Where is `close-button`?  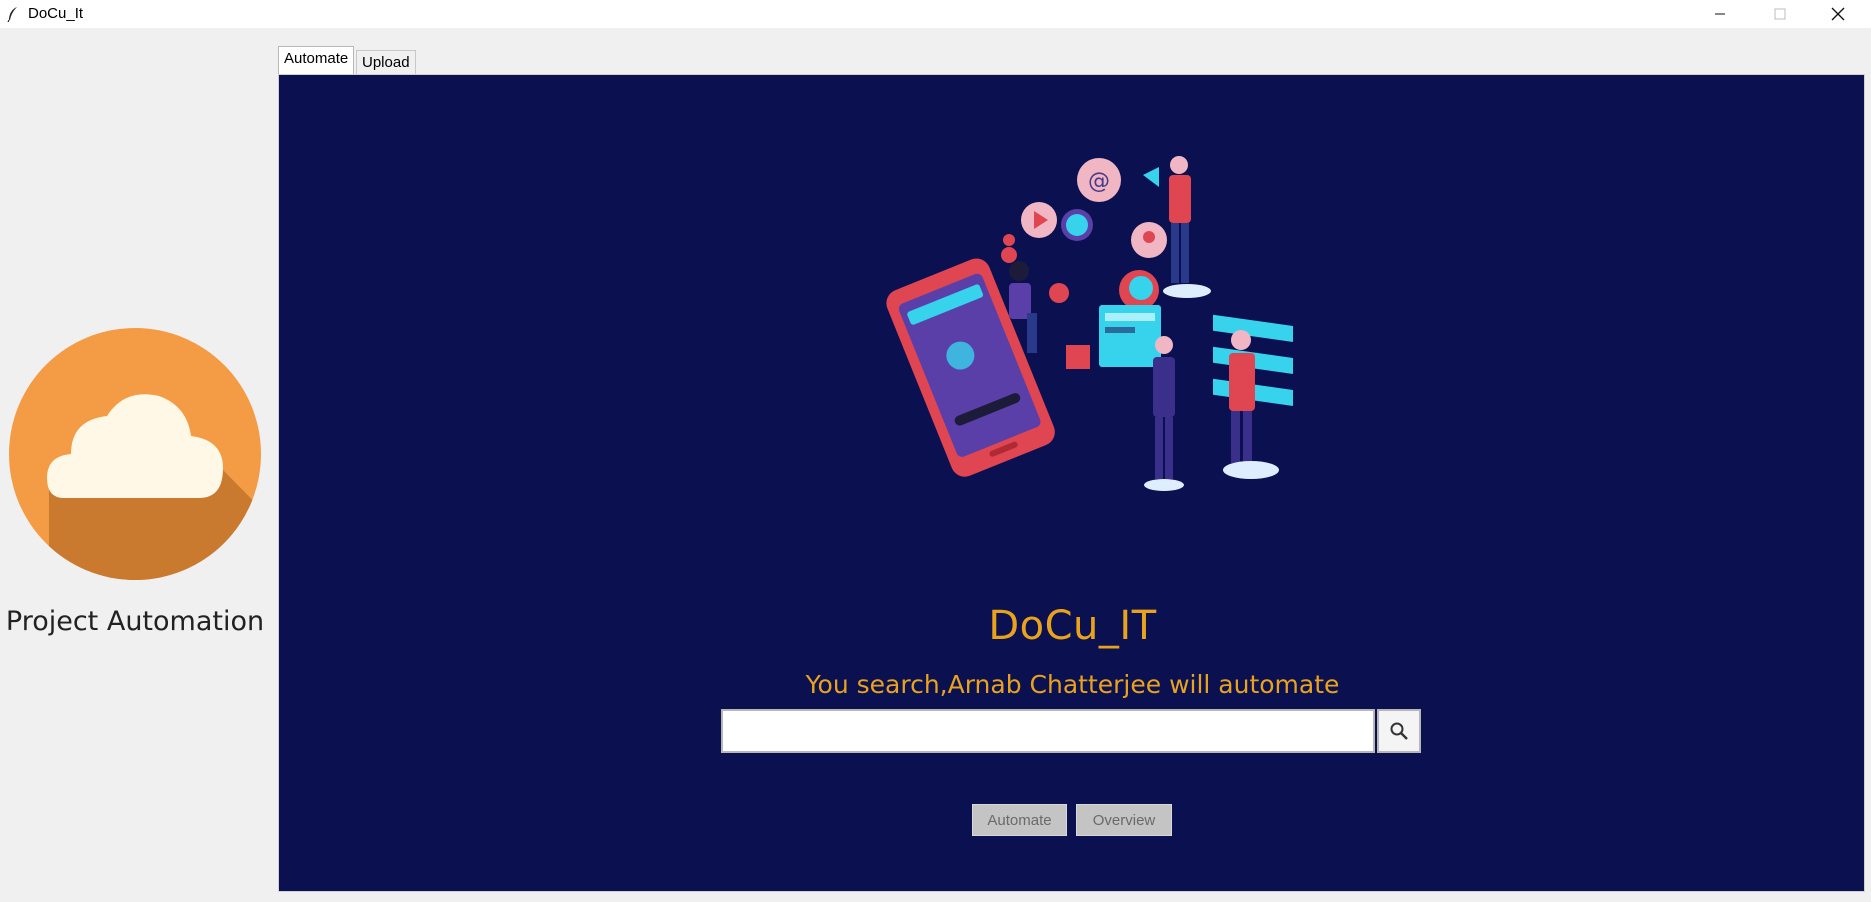
close-button is located at coordinates (1838, 14).